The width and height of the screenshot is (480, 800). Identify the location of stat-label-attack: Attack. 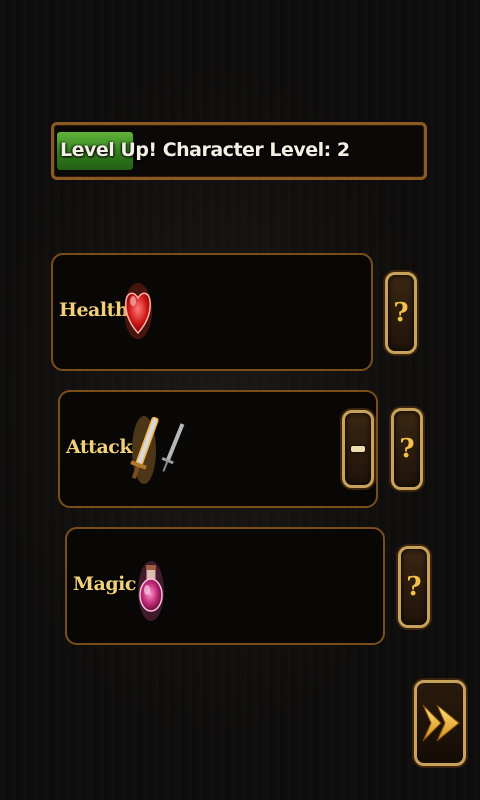
(99, 447).